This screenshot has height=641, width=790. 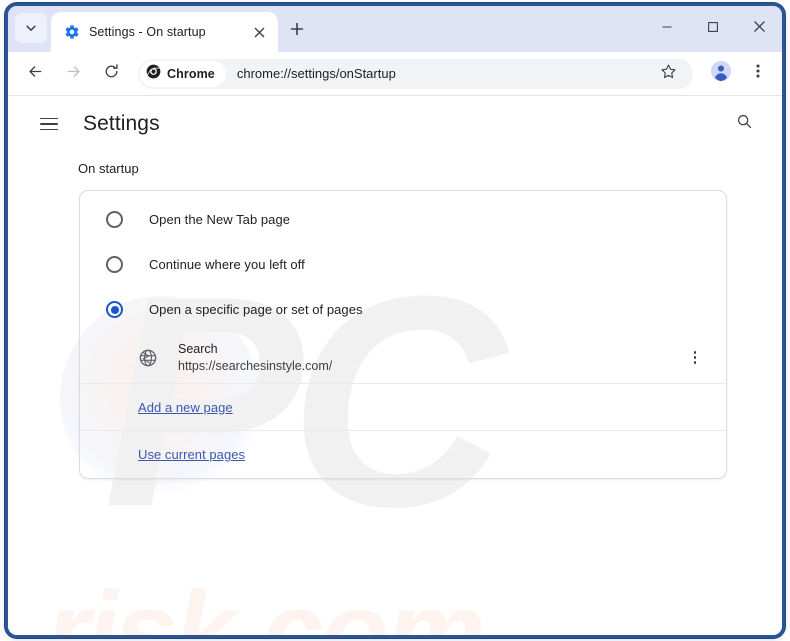 I want to click on add-new-page-row: Add a new page, so click(x=403, y=407).